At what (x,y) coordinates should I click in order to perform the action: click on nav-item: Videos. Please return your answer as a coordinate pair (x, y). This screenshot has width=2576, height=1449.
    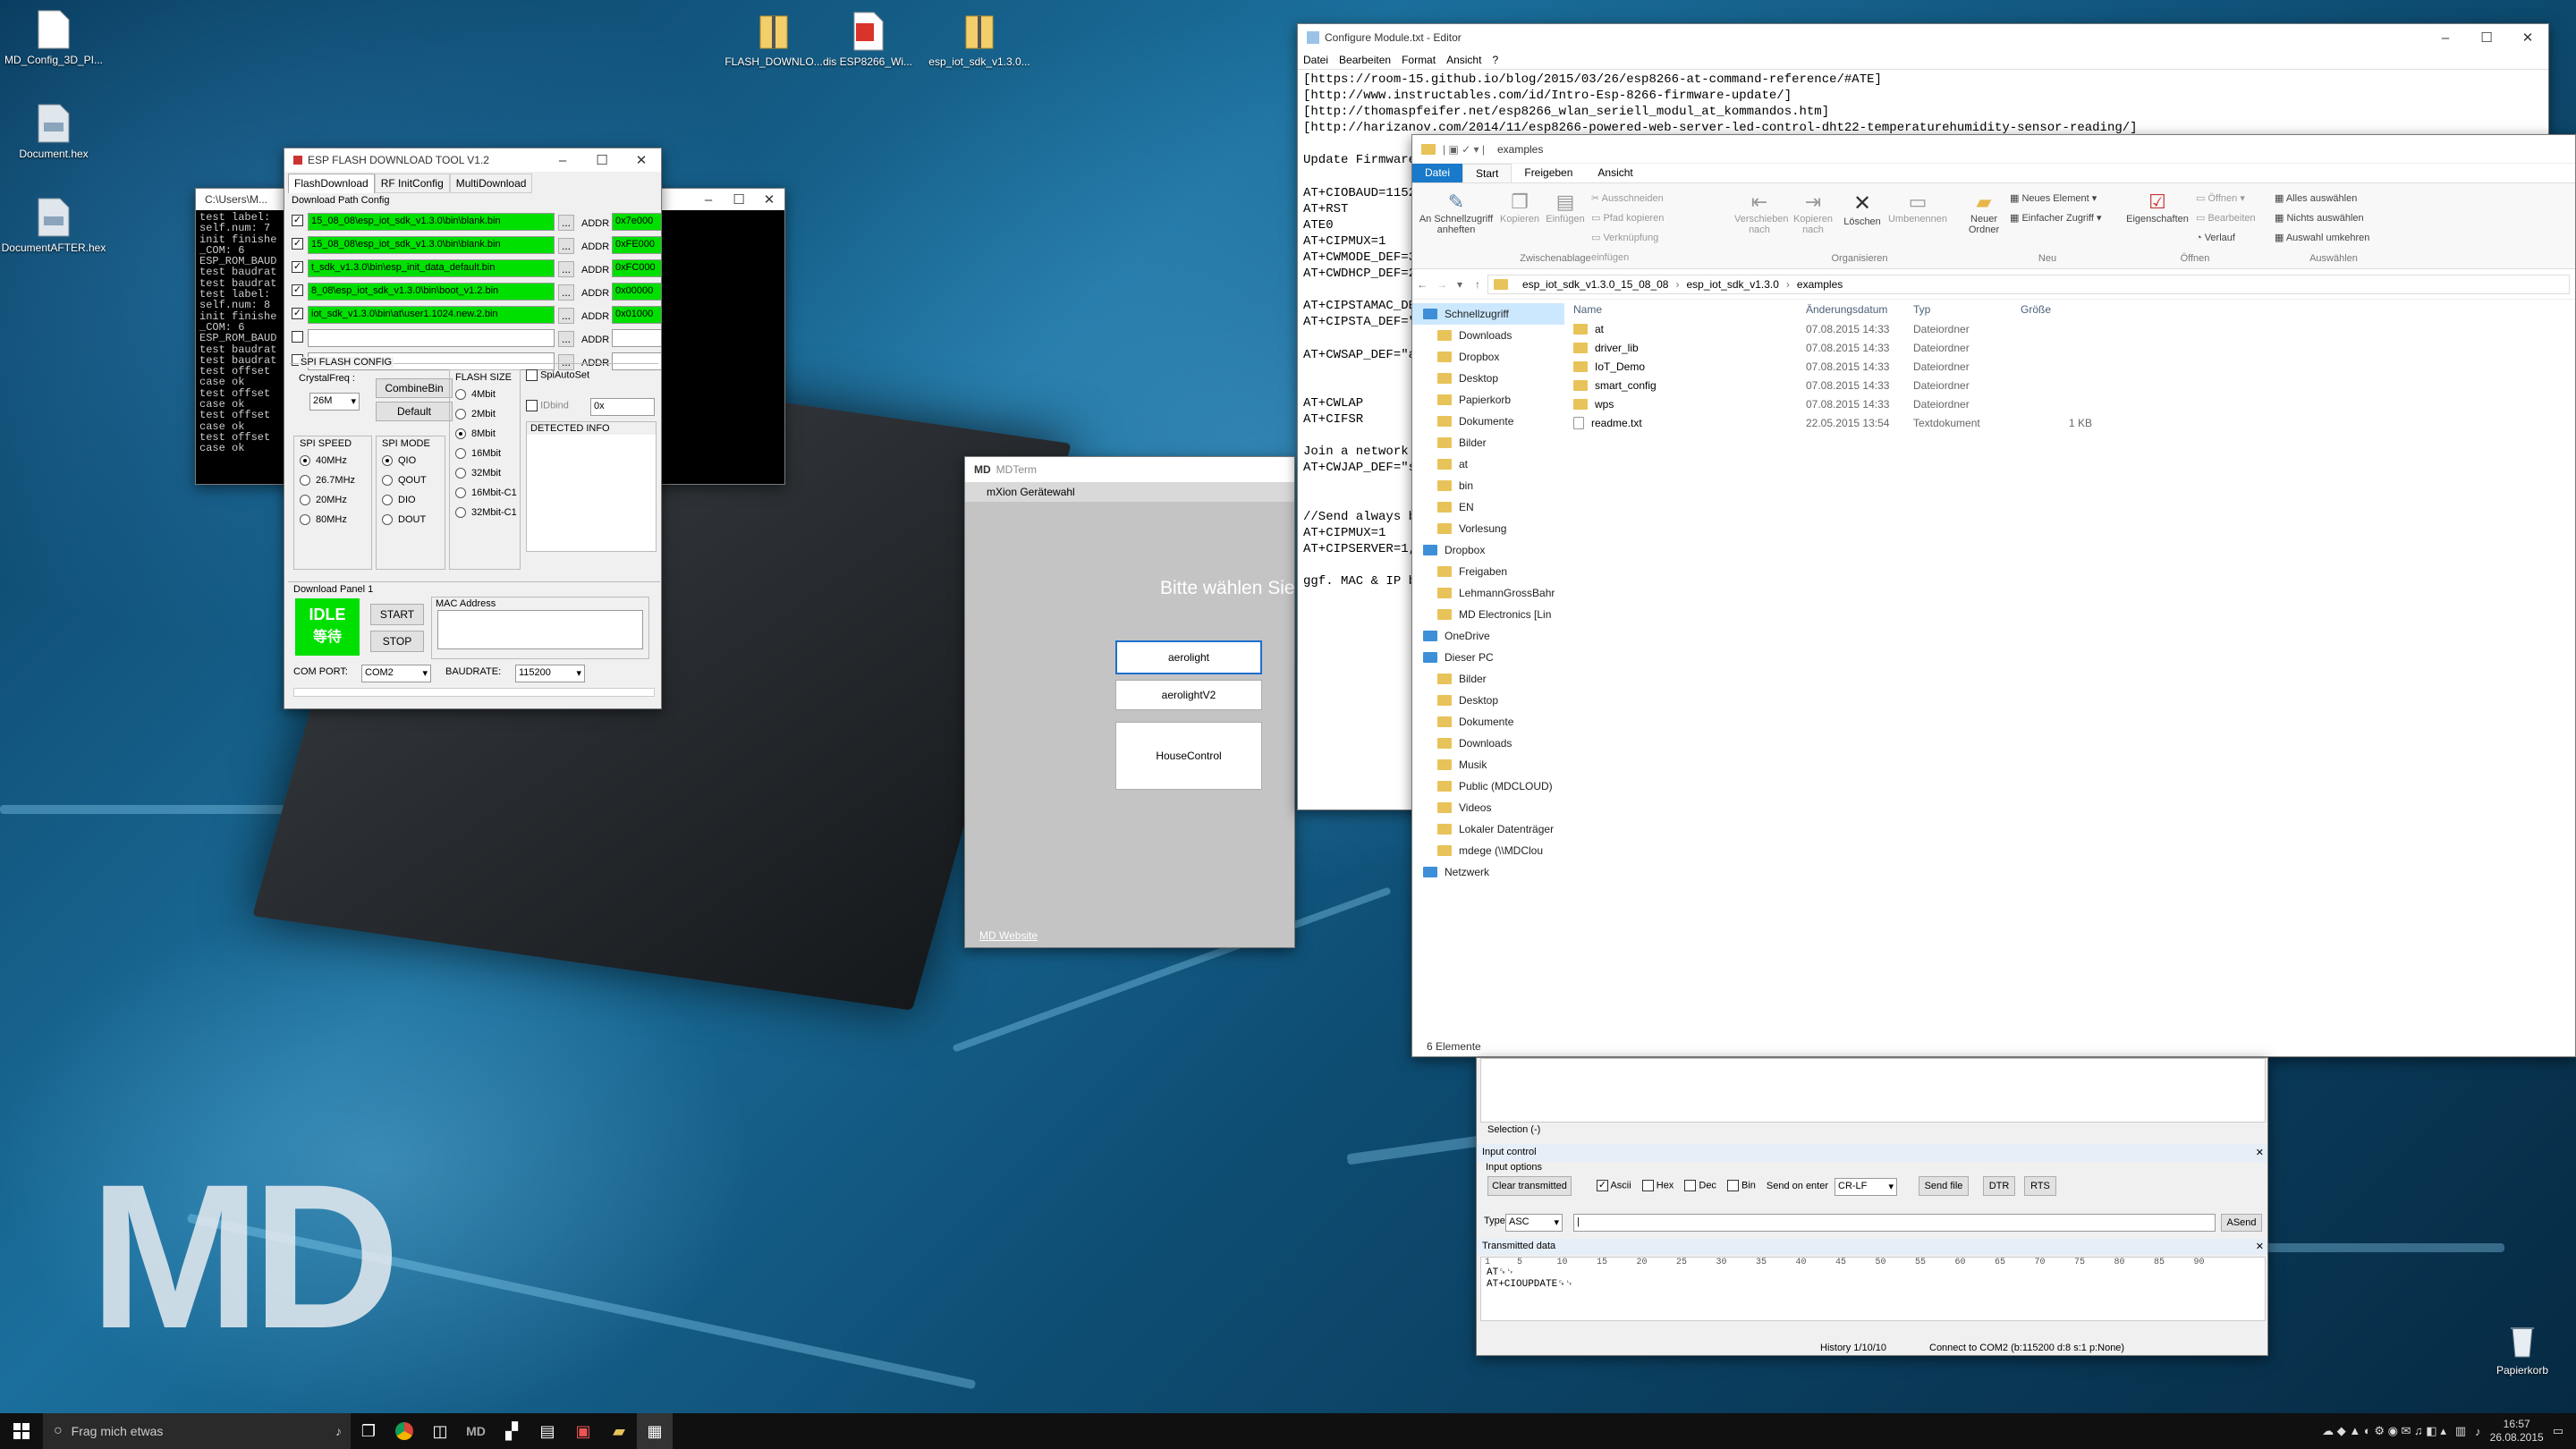
    Looking at the image, I should click on (1488, 807).